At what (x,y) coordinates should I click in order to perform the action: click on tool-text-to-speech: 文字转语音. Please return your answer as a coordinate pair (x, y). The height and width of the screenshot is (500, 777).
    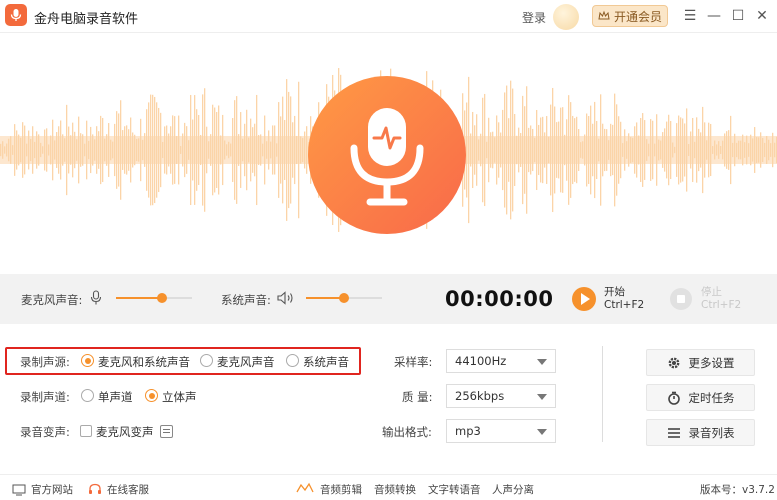
    Looking at the image, I should click on (454, 489).